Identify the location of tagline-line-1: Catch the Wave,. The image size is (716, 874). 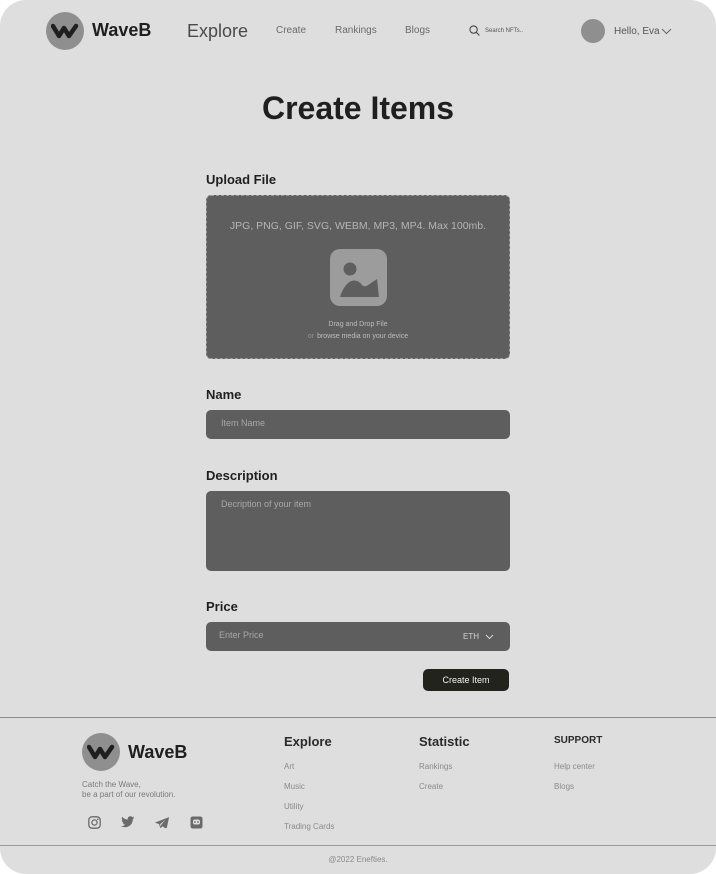
(111, 784).